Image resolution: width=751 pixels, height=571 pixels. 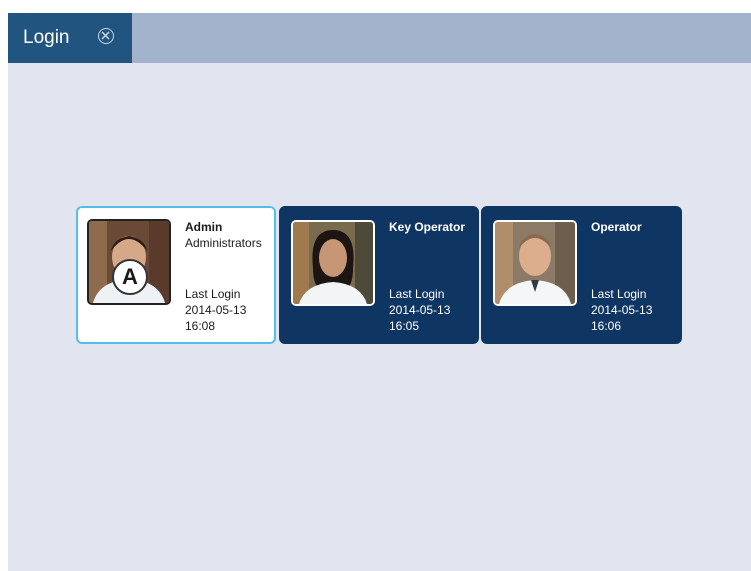 I want to click on tab-login: Login, so click(x=70, y=38).